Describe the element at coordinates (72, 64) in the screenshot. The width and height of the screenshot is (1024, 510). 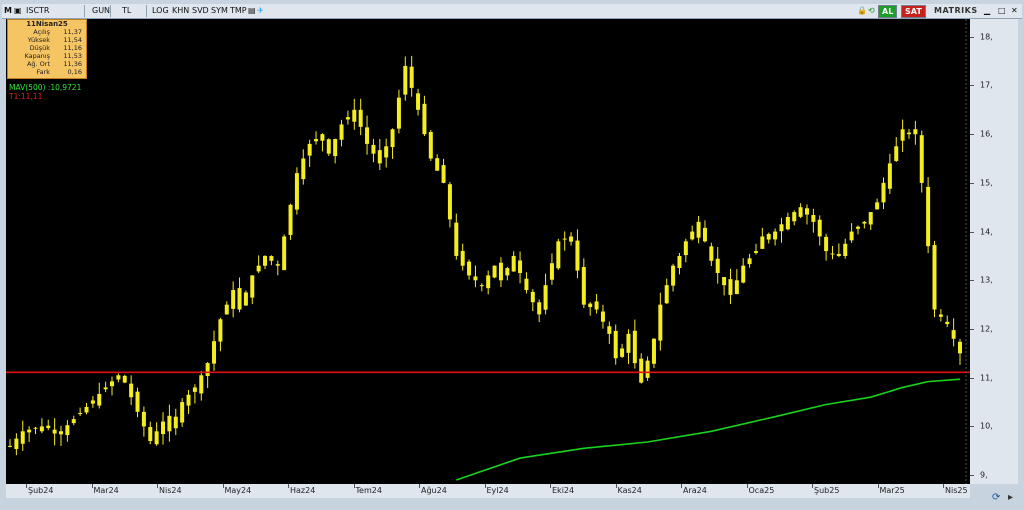
I see `info-value: 11,36` at that location.